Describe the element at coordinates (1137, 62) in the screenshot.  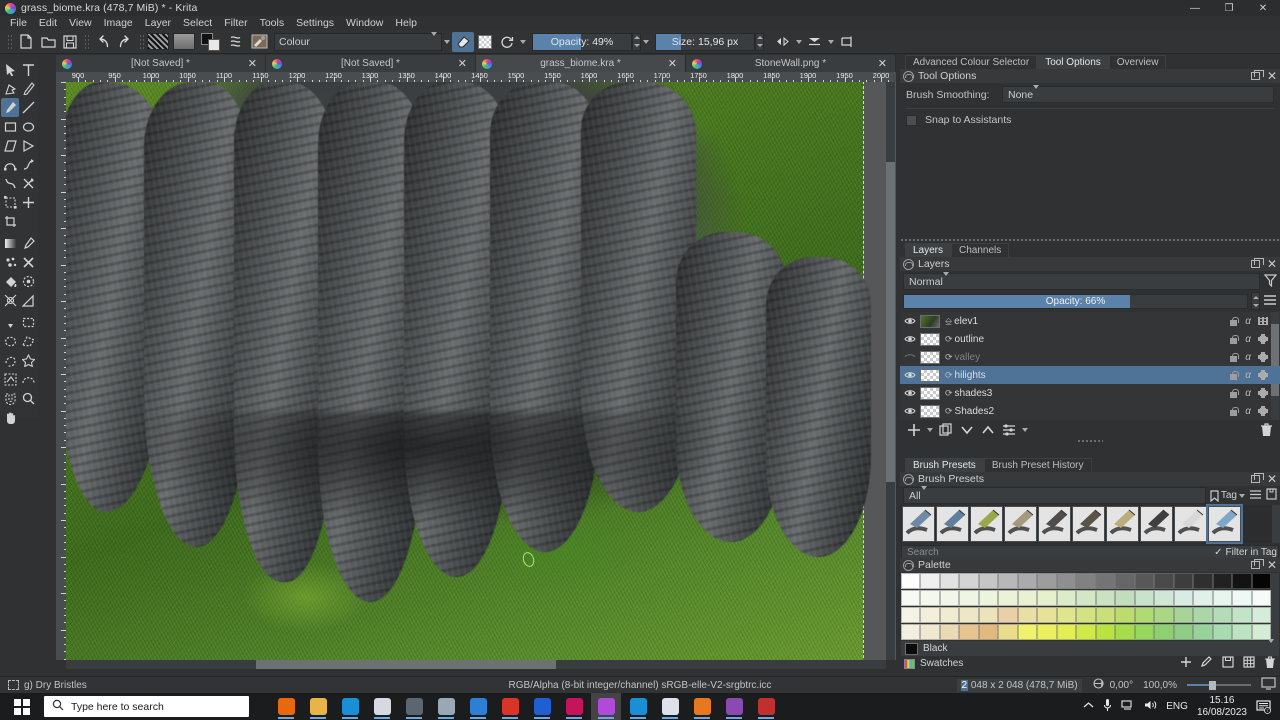
I see `docker-tab-overview: Overview` at that location.